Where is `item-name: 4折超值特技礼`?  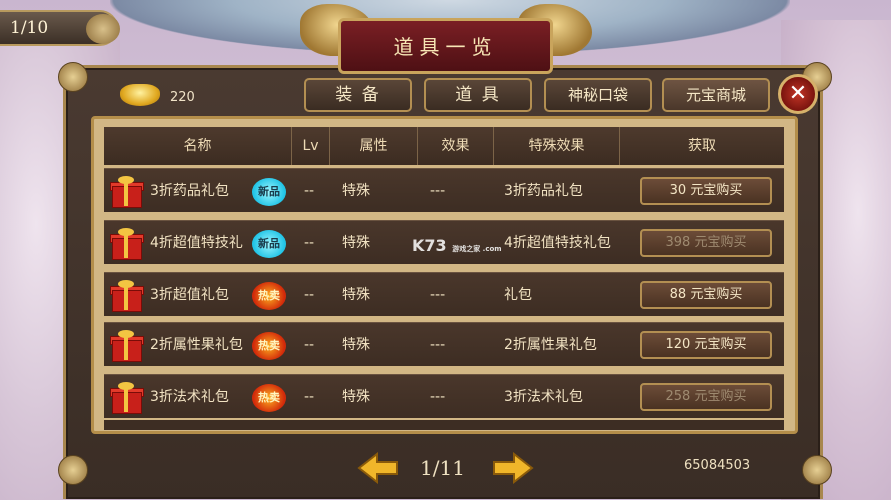 item-name: 4折超值特技礼 is located at coordinates (196, 243).